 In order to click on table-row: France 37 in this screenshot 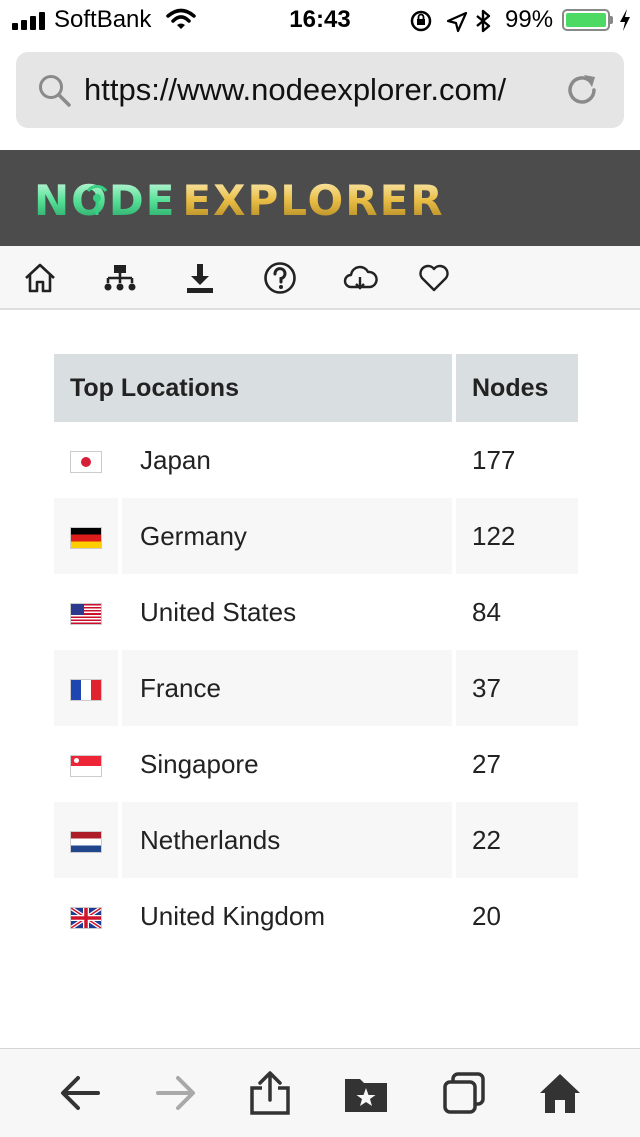, I will do `click(316, 688)`.